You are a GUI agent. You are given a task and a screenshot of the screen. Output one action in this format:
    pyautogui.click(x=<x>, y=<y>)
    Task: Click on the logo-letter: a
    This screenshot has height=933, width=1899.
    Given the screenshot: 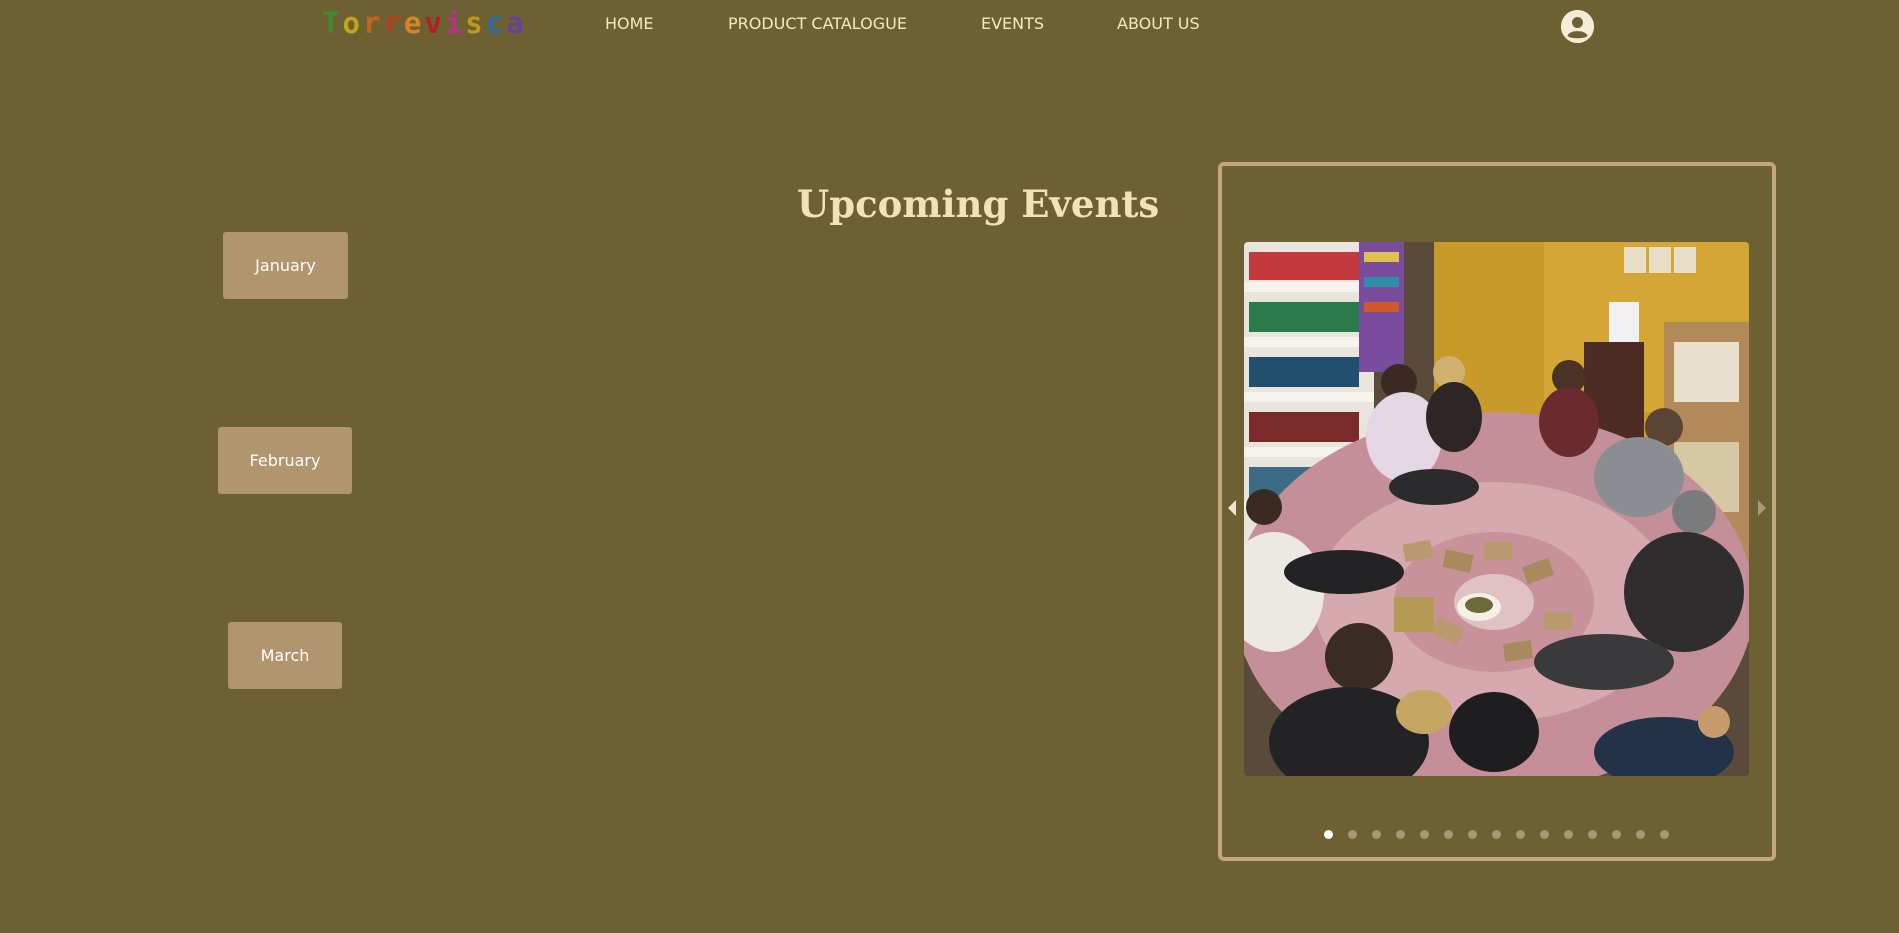 What is the action you would take?
    pyautogui.click(x=516, y=23)
    